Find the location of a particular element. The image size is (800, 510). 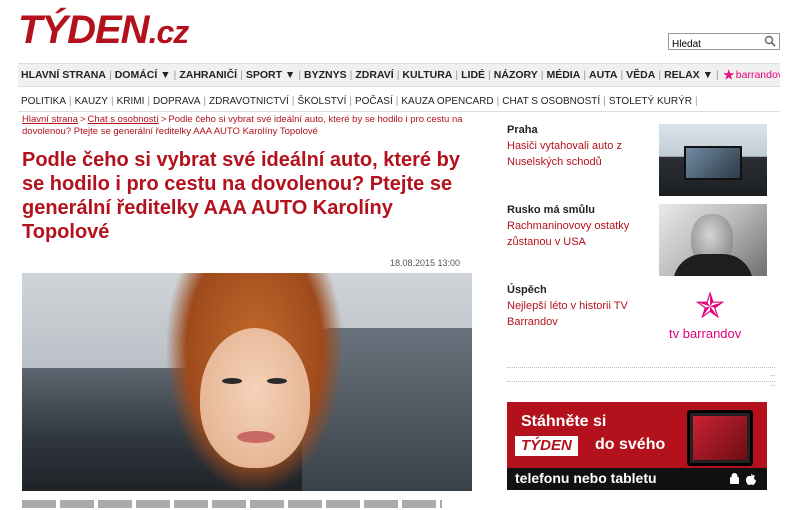

banner-line1: Stáhněte si is located at coordinates (564, 421).